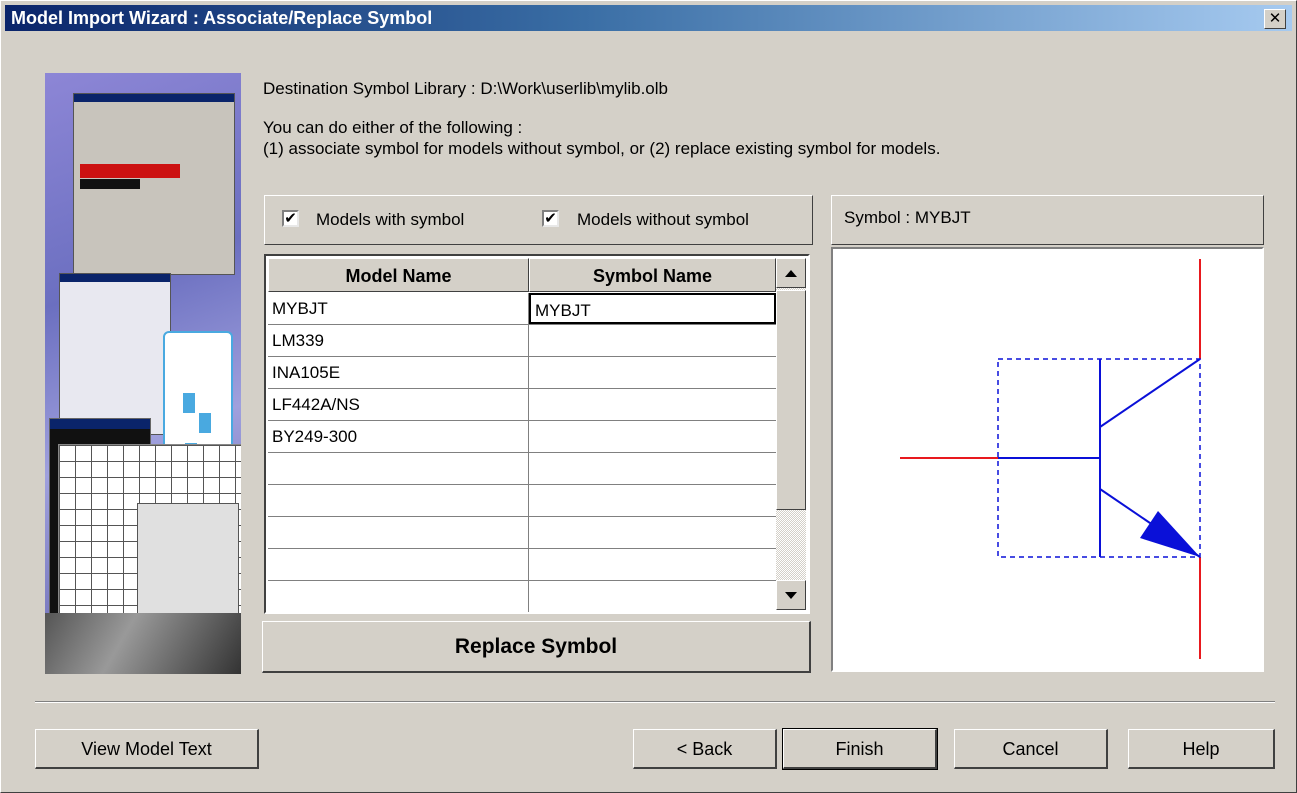 The height and width of the screenshot is (793, 1297). Describe the element at coordinates (143, 643) in the screenshot. I see `illustration-footer` at that location.